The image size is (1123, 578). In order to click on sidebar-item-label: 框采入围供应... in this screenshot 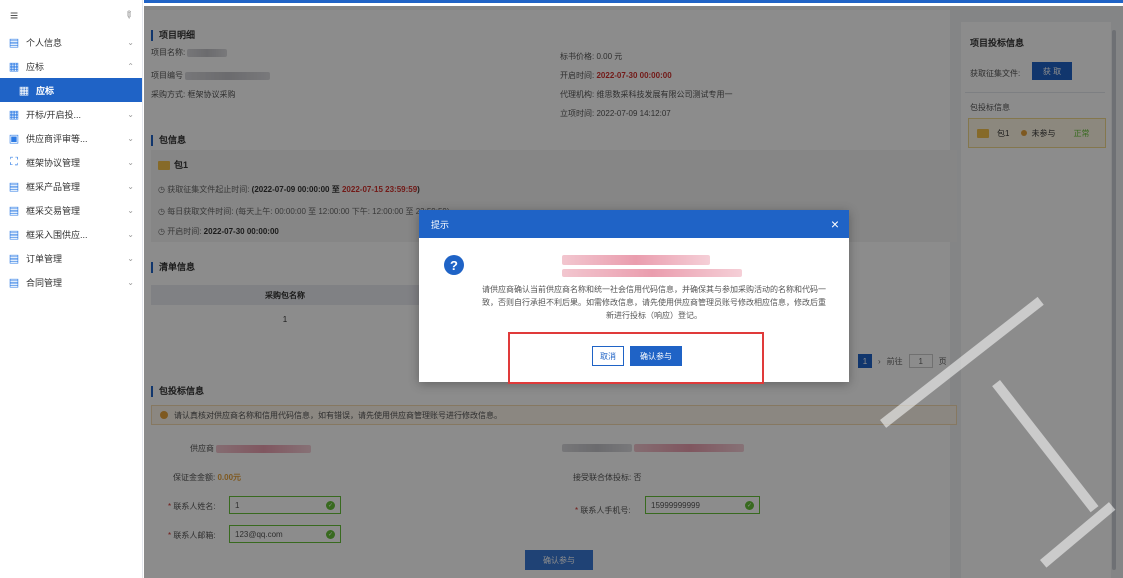, I will do `click(57, 234)`.